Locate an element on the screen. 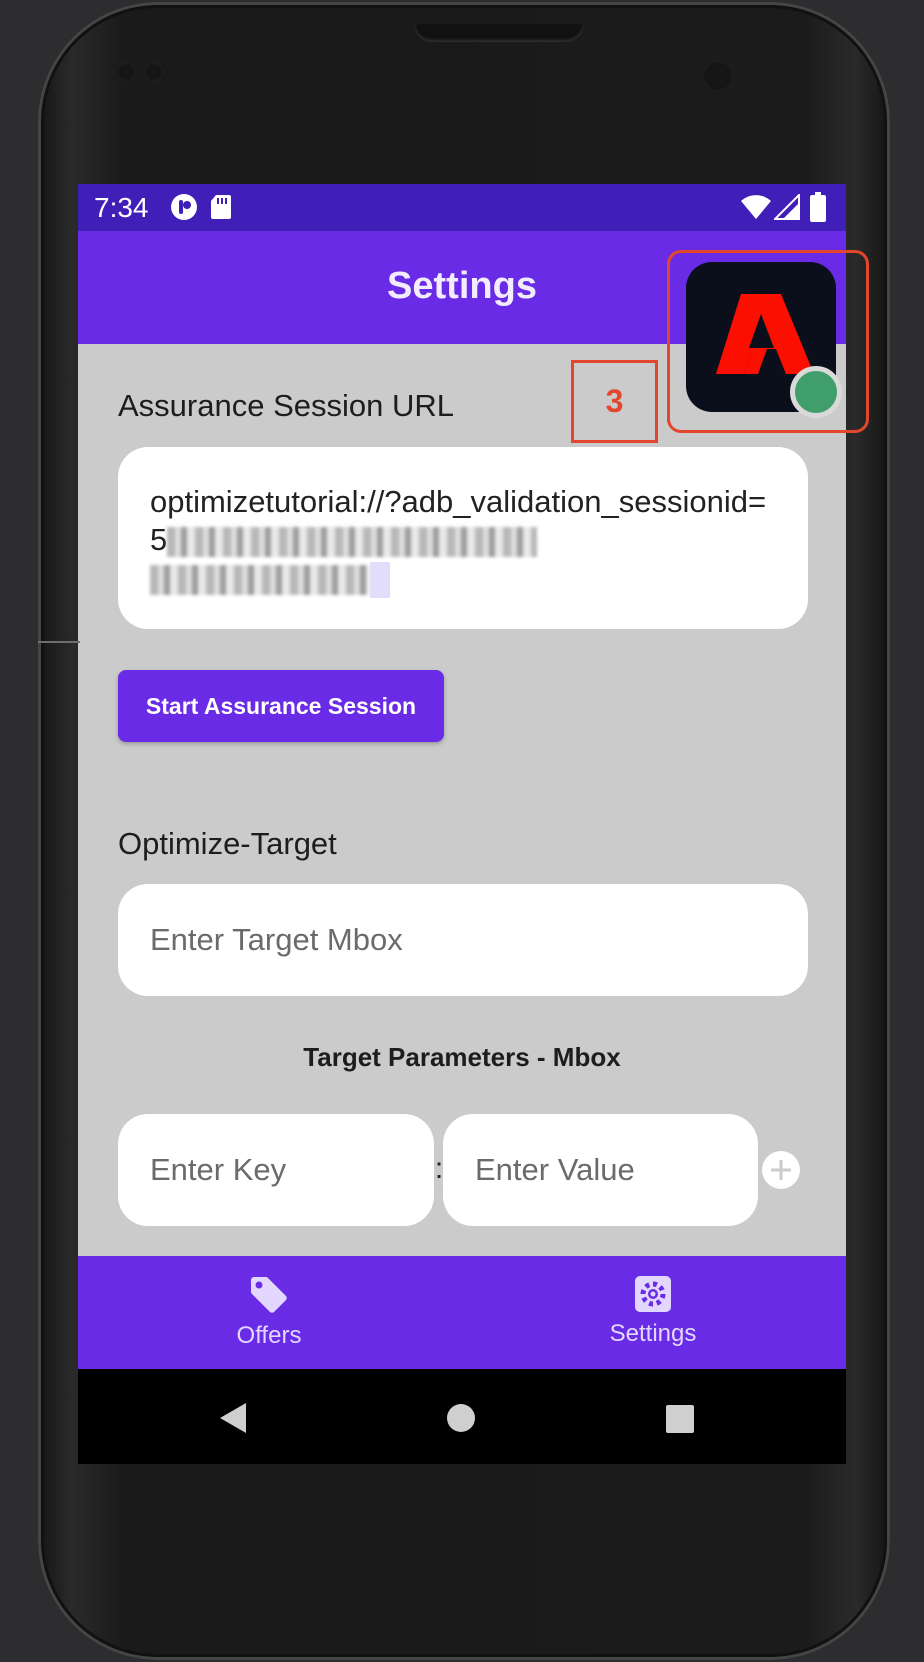 The height and width of the screenshot is (1662, 924). gear-icon is located at coordinates (653, 1294).